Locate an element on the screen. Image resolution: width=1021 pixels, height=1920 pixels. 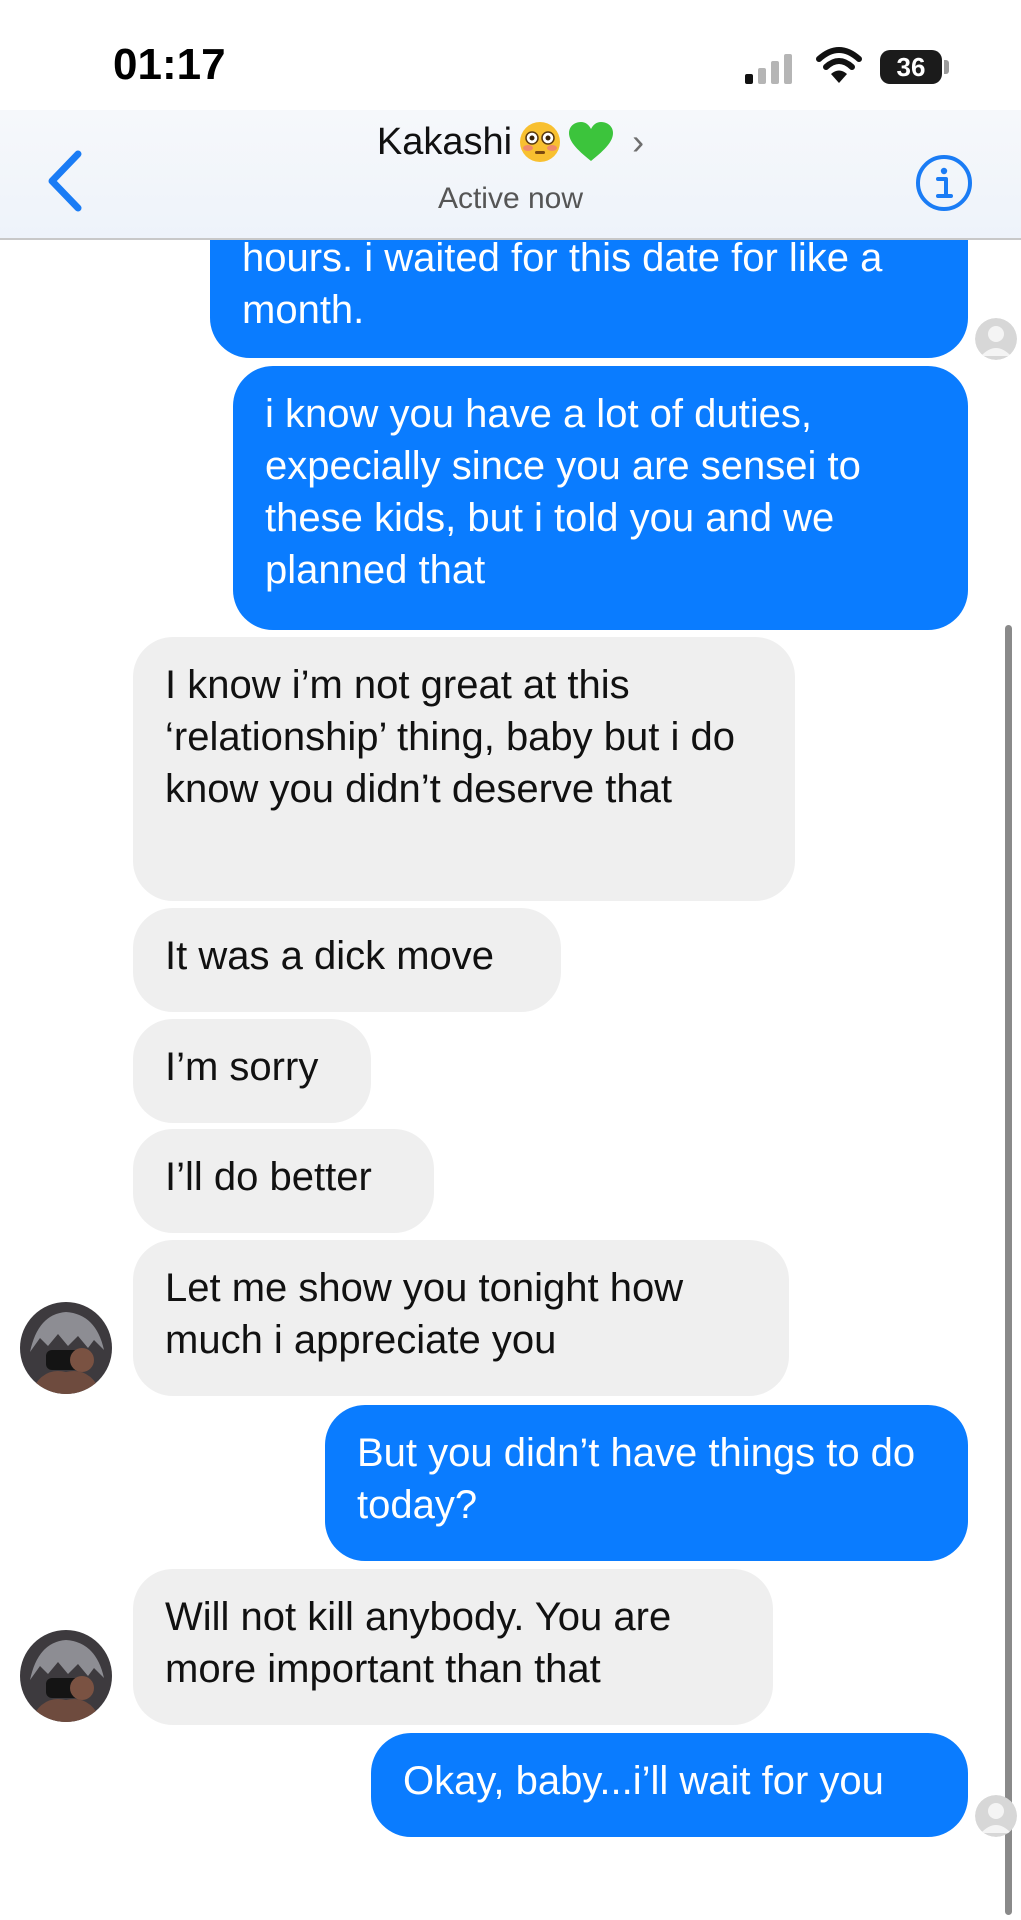
flushed-face-emoji-icon is located at coordinates (540, 142).